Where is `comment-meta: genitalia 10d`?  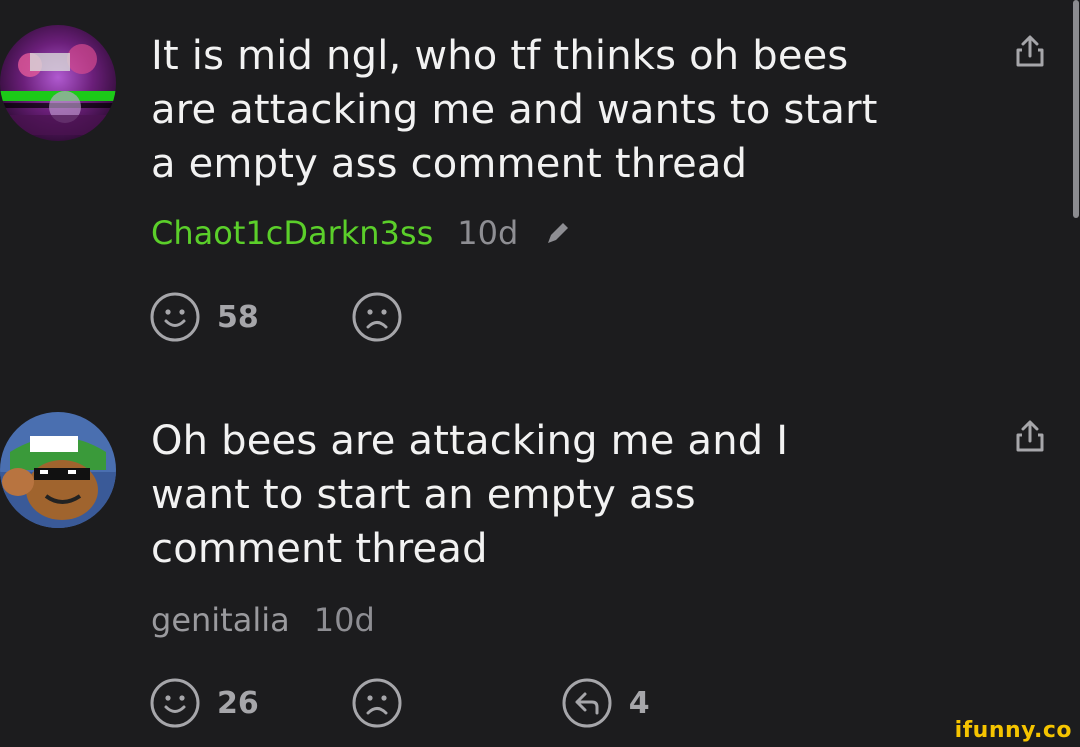 comment-meta: genitalia 10d is located at coordinates (263, 620).